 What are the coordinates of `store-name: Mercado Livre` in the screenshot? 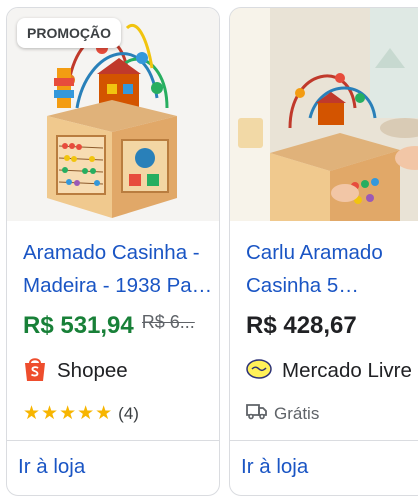 It's located at (347, 370).